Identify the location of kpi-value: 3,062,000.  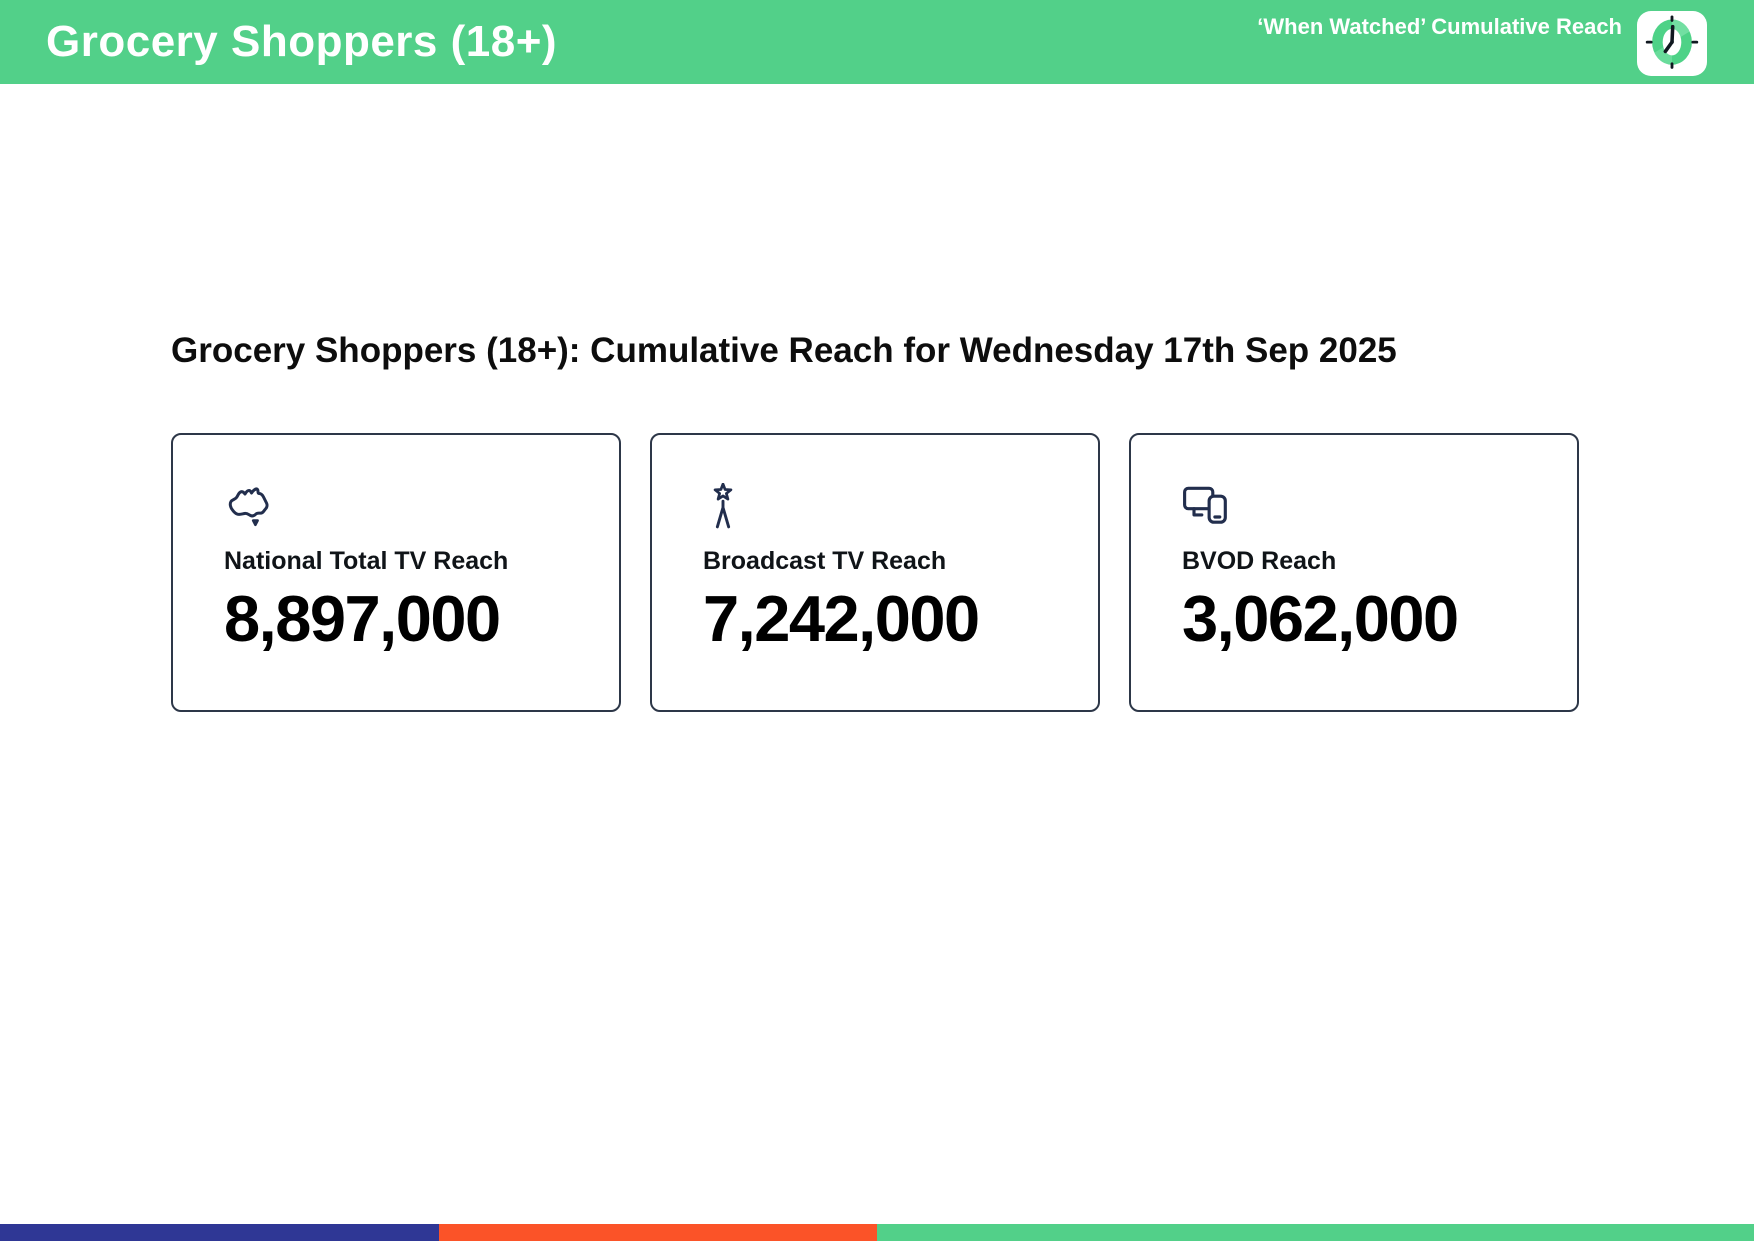
(1320, 618).